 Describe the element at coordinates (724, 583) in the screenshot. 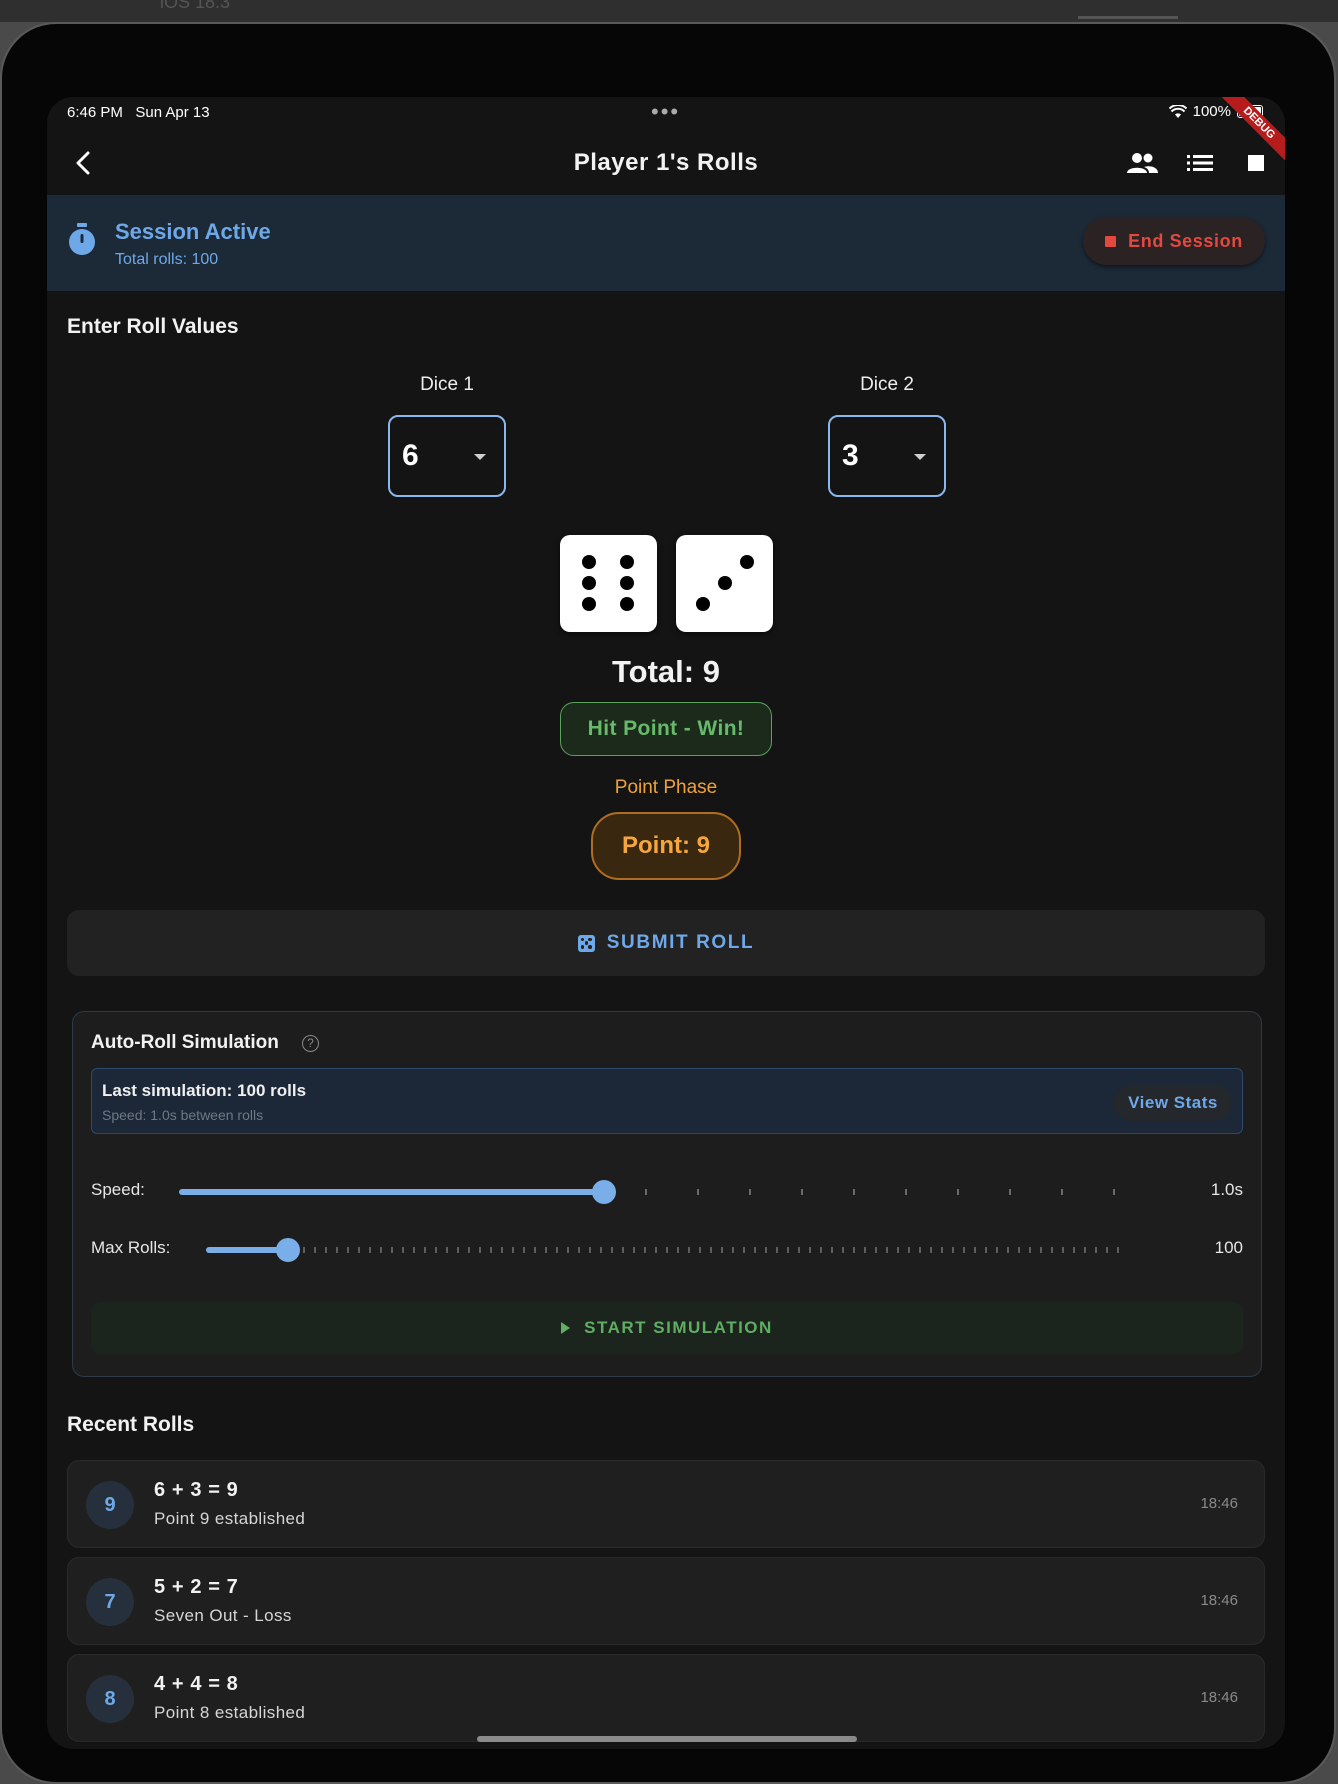

I see `die-three-icon` at that location.